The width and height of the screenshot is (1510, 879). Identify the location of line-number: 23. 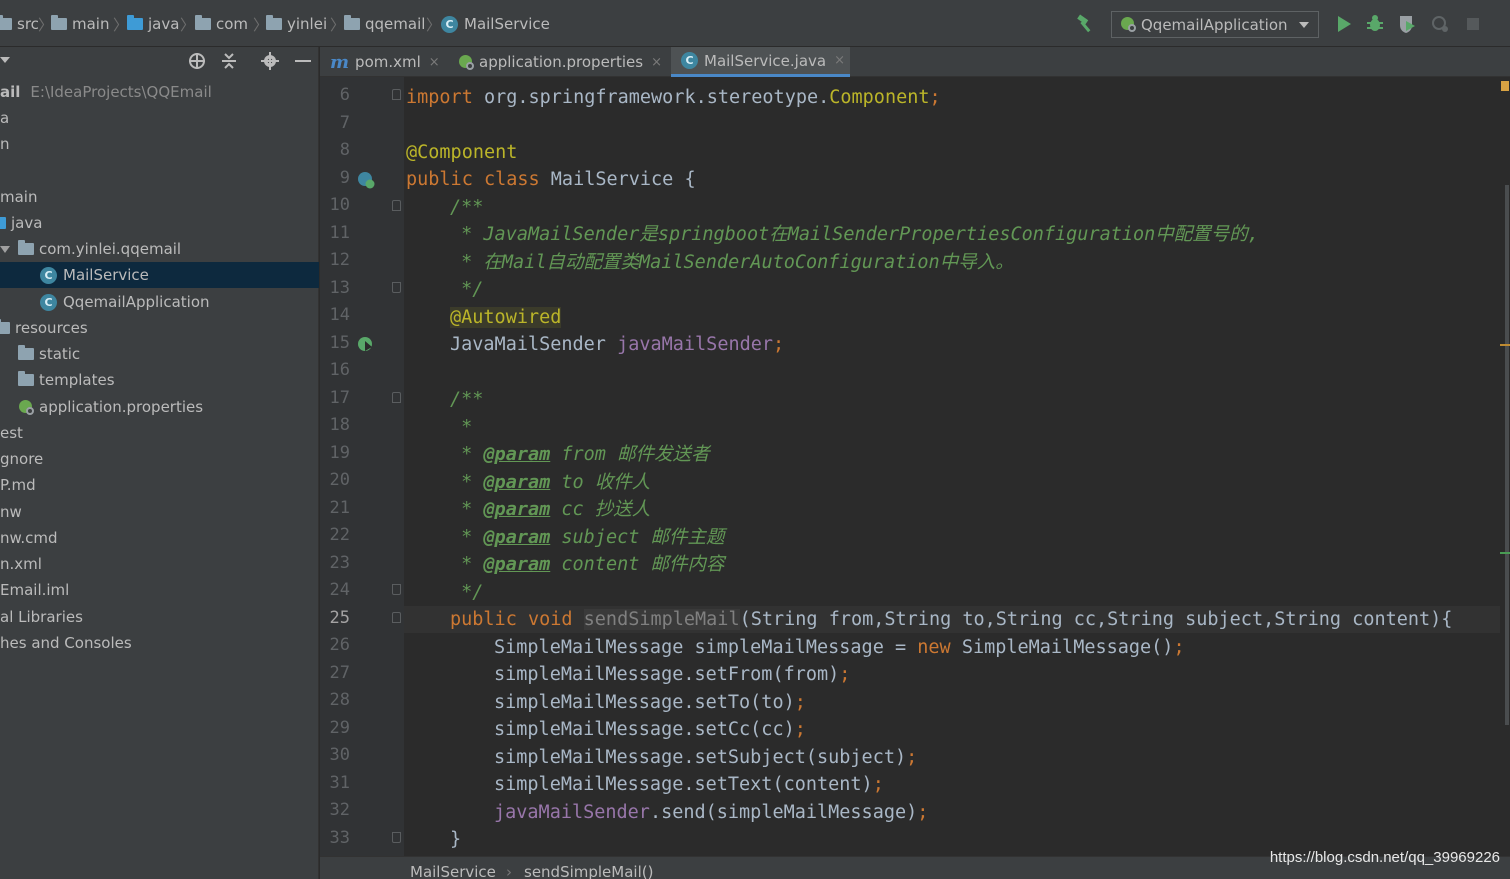
(339, 563).